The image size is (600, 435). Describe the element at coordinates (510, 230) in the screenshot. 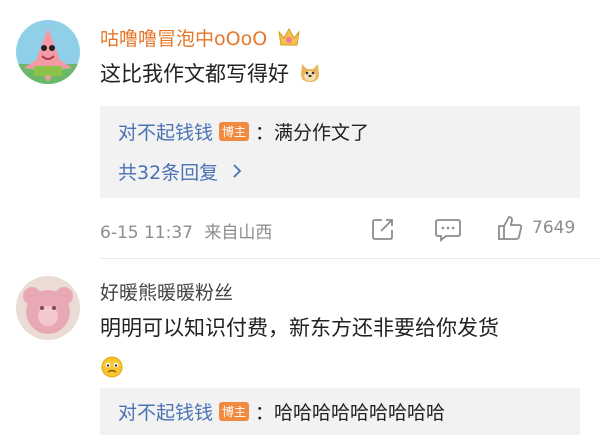

I see `thumbs-up-icon` at that location.